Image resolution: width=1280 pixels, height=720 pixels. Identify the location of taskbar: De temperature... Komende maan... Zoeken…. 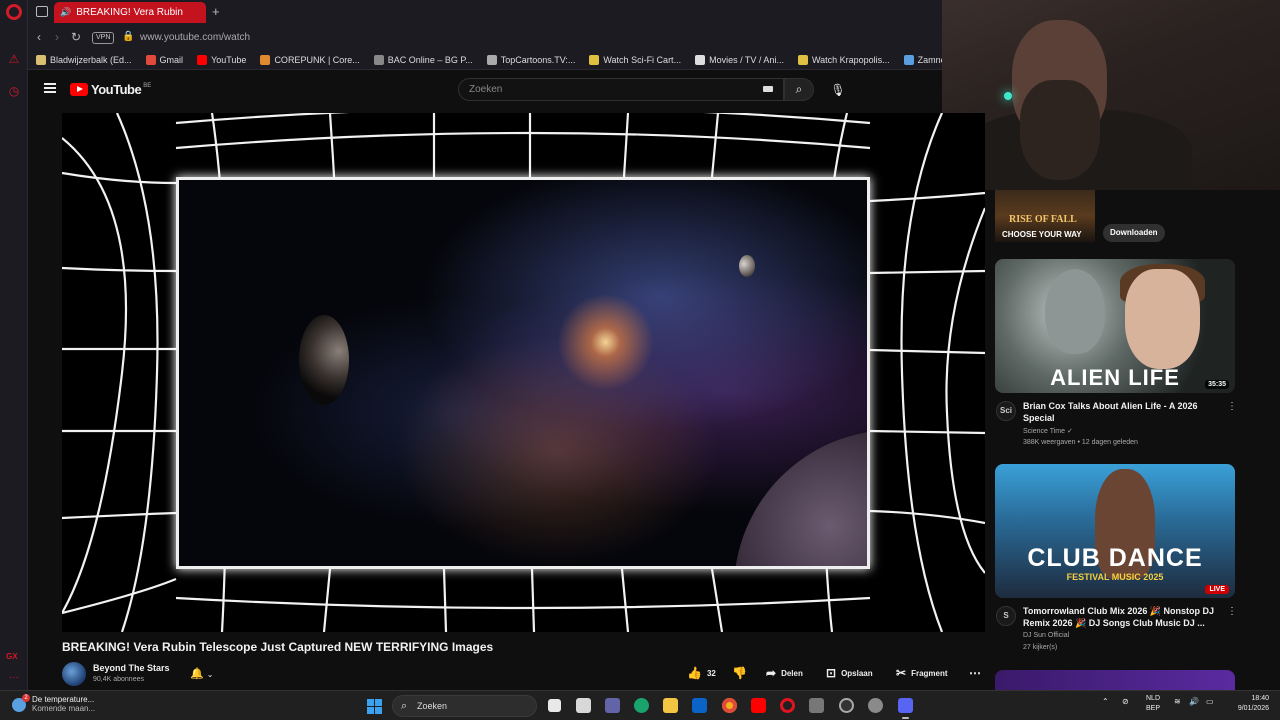
(640, 705).